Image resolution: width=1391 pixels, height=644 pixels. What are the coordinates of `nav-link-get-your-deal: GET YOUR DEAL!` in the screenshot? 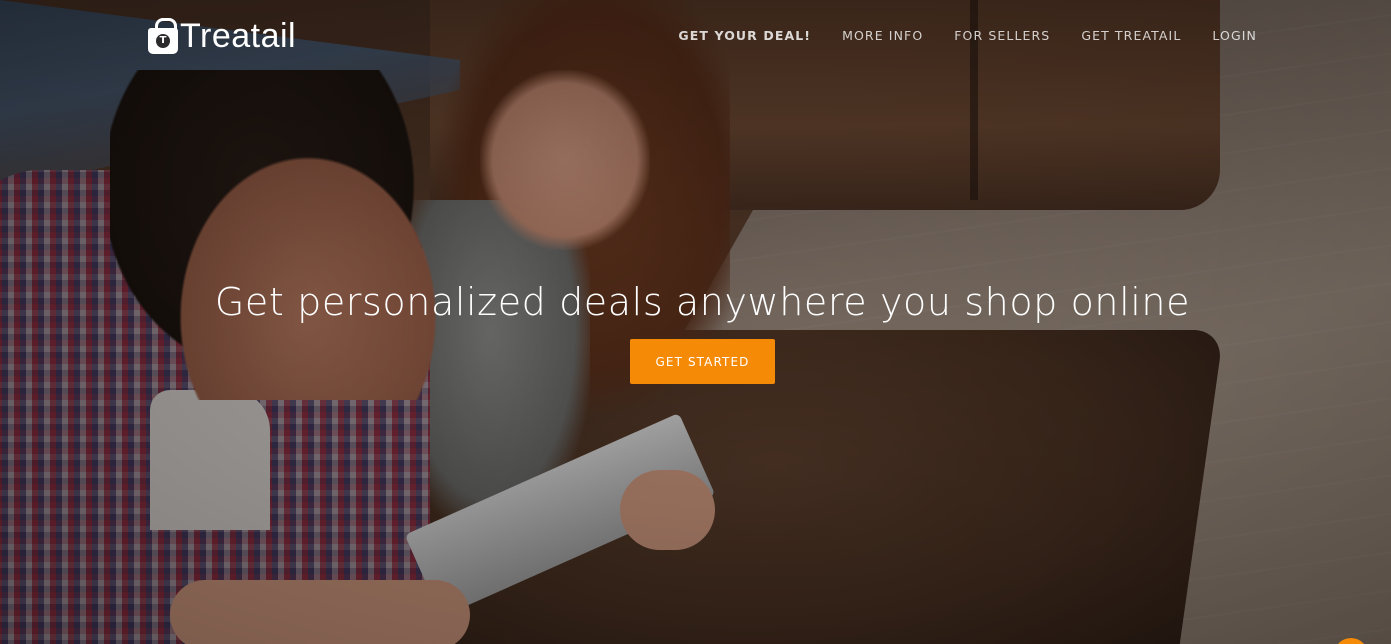 It's located at (744, 36).